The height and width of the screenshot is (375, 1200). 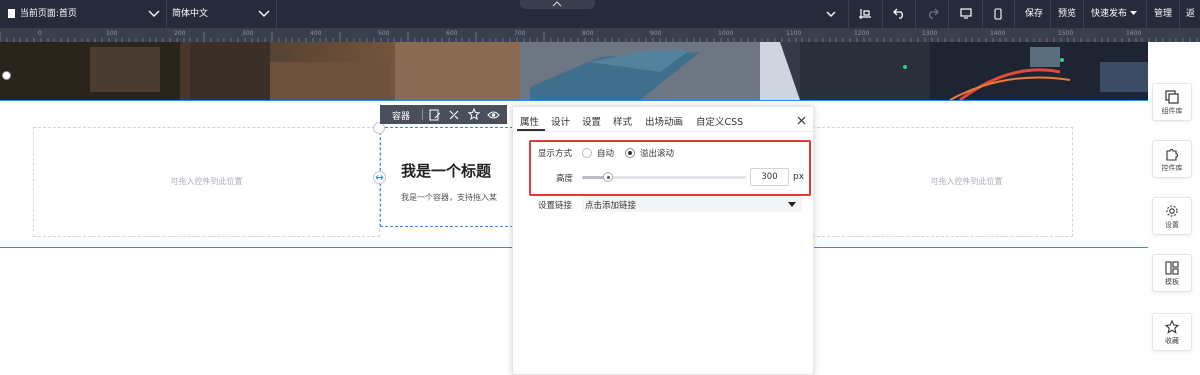 I want to click on current-page-selector: 当前页面:首页, so click(x=42, y=14).